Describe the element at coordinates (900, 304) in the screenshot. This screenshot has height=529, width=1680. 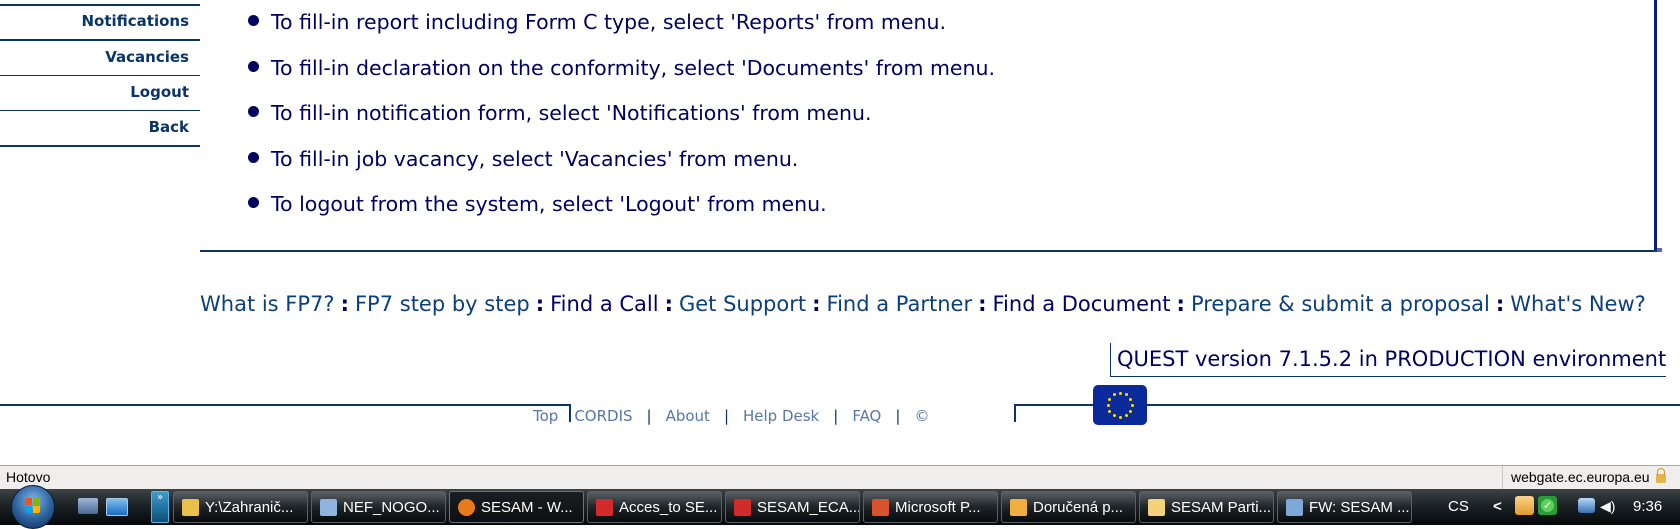
I see `nav-link-find-a-partner: Find a Partner` at that location.